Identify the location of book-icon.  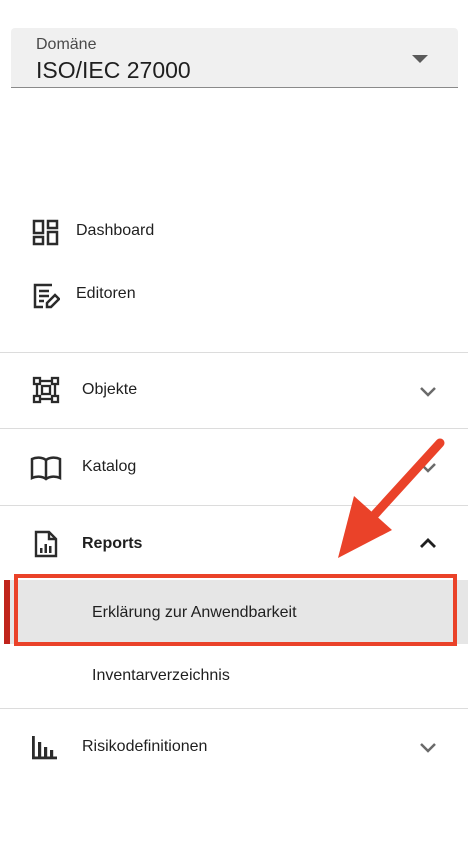
(46, 467).